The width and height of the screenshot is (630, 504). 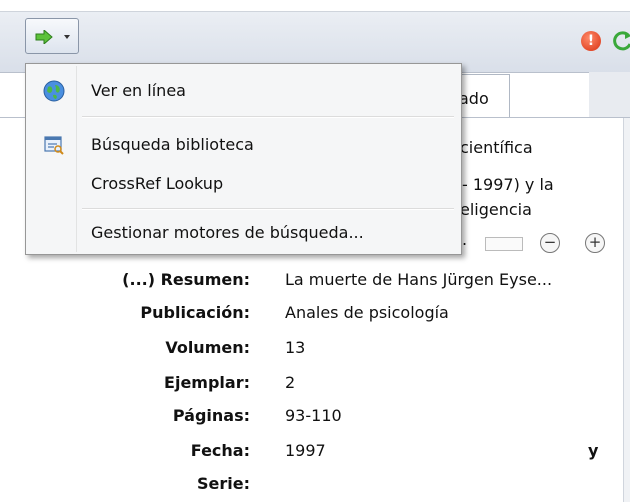 What do you see at coordinates (138, 90) in the screenshot?
I see `menu-item-label: Ver en línea` at bounding box center [138, 90].